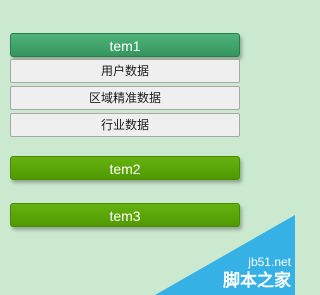  I want to click on submenu-item-regional-data: 区域精准数据, so click(125, 98).